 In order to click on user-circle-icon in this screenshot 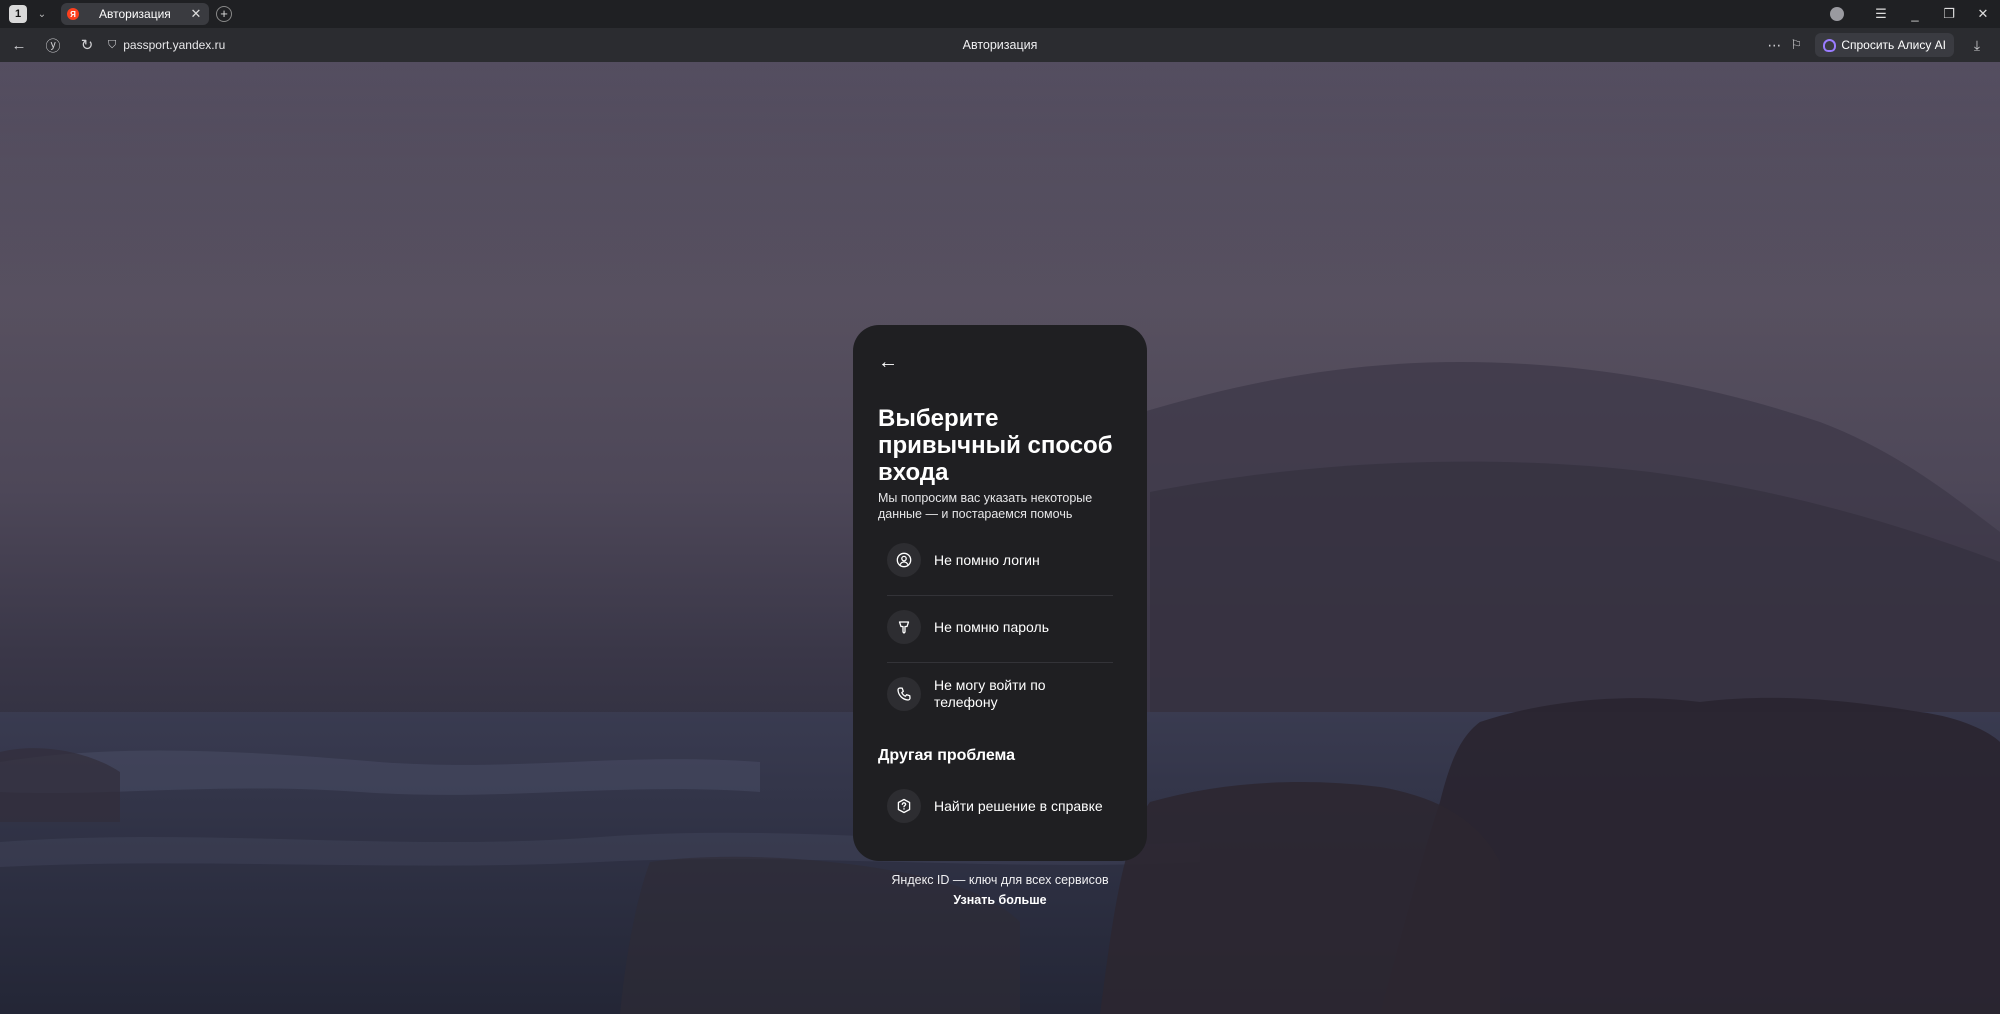, I will do `click(904, 560)`.